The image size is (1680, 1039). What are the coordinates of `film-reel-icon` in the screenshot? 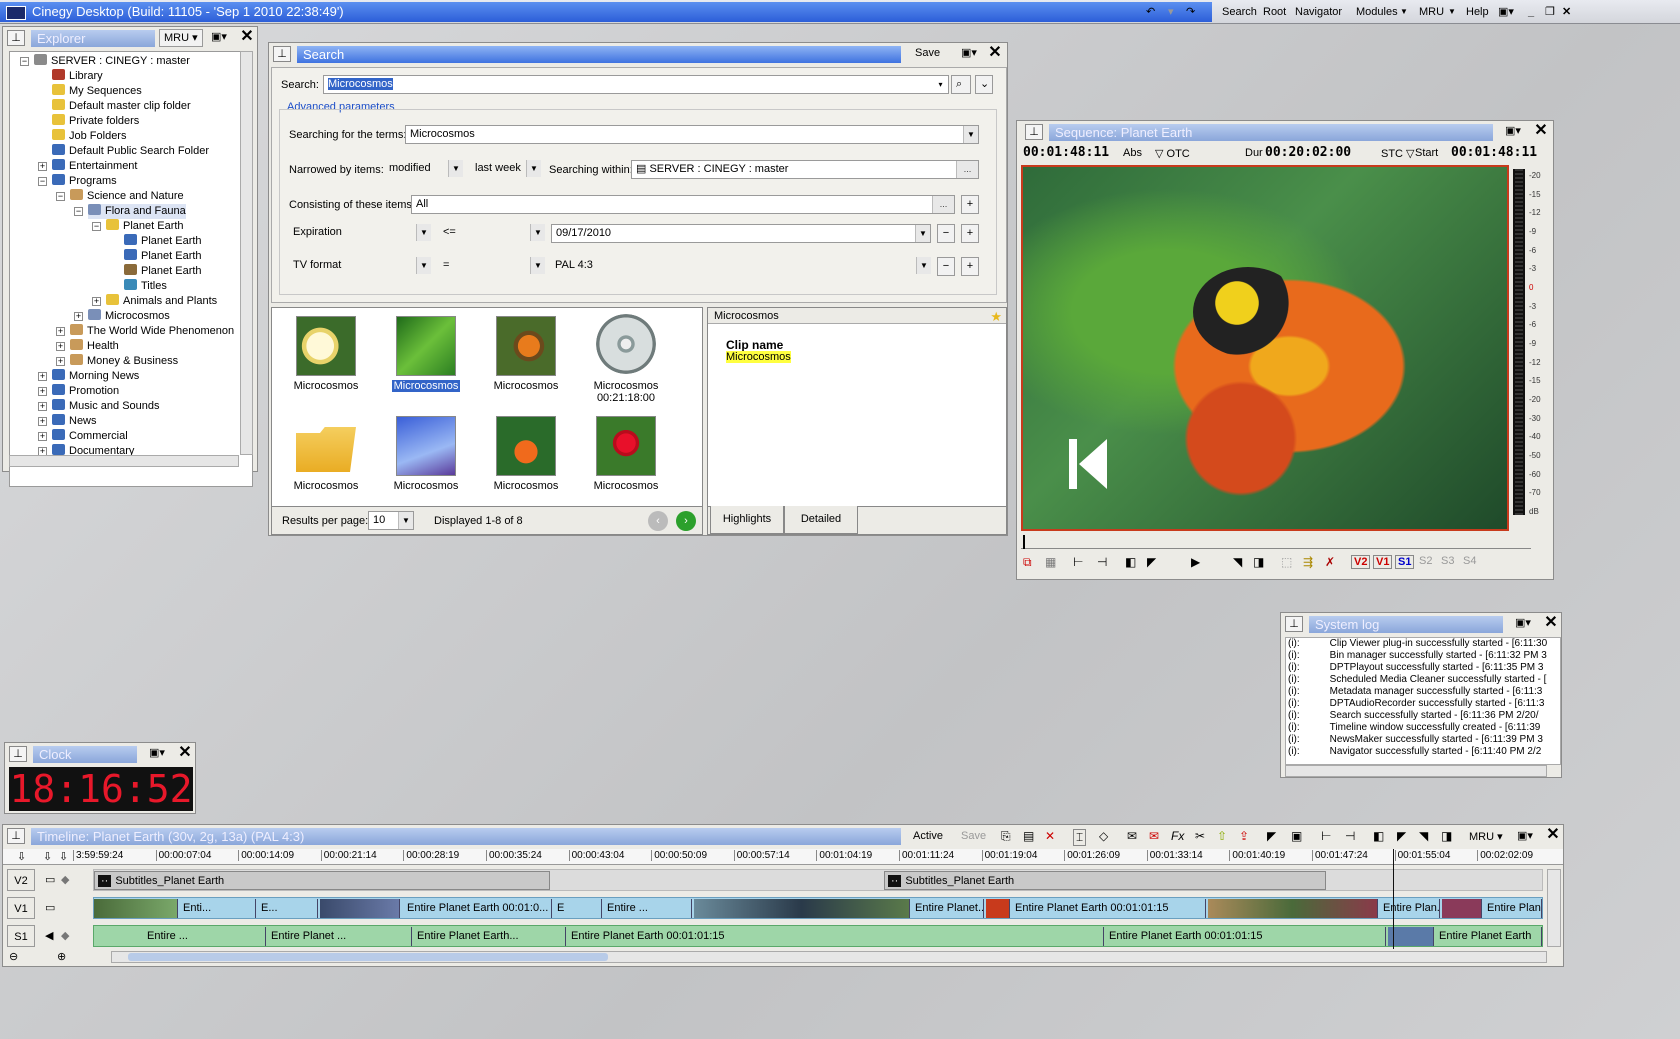 It's located at (626, 344).